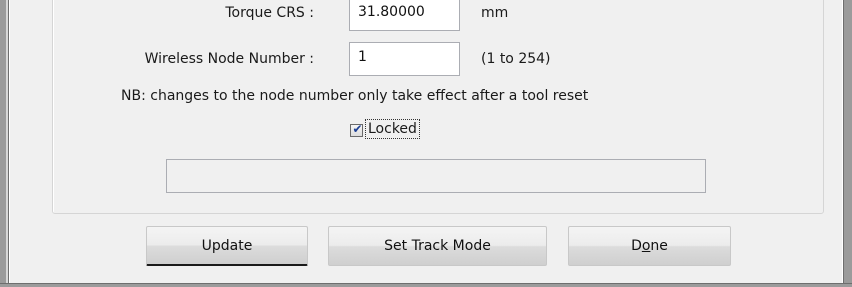 The height and width of the screenshot is (287, 852). I want to click on wireless-node-field: 1, so click(404, 59).